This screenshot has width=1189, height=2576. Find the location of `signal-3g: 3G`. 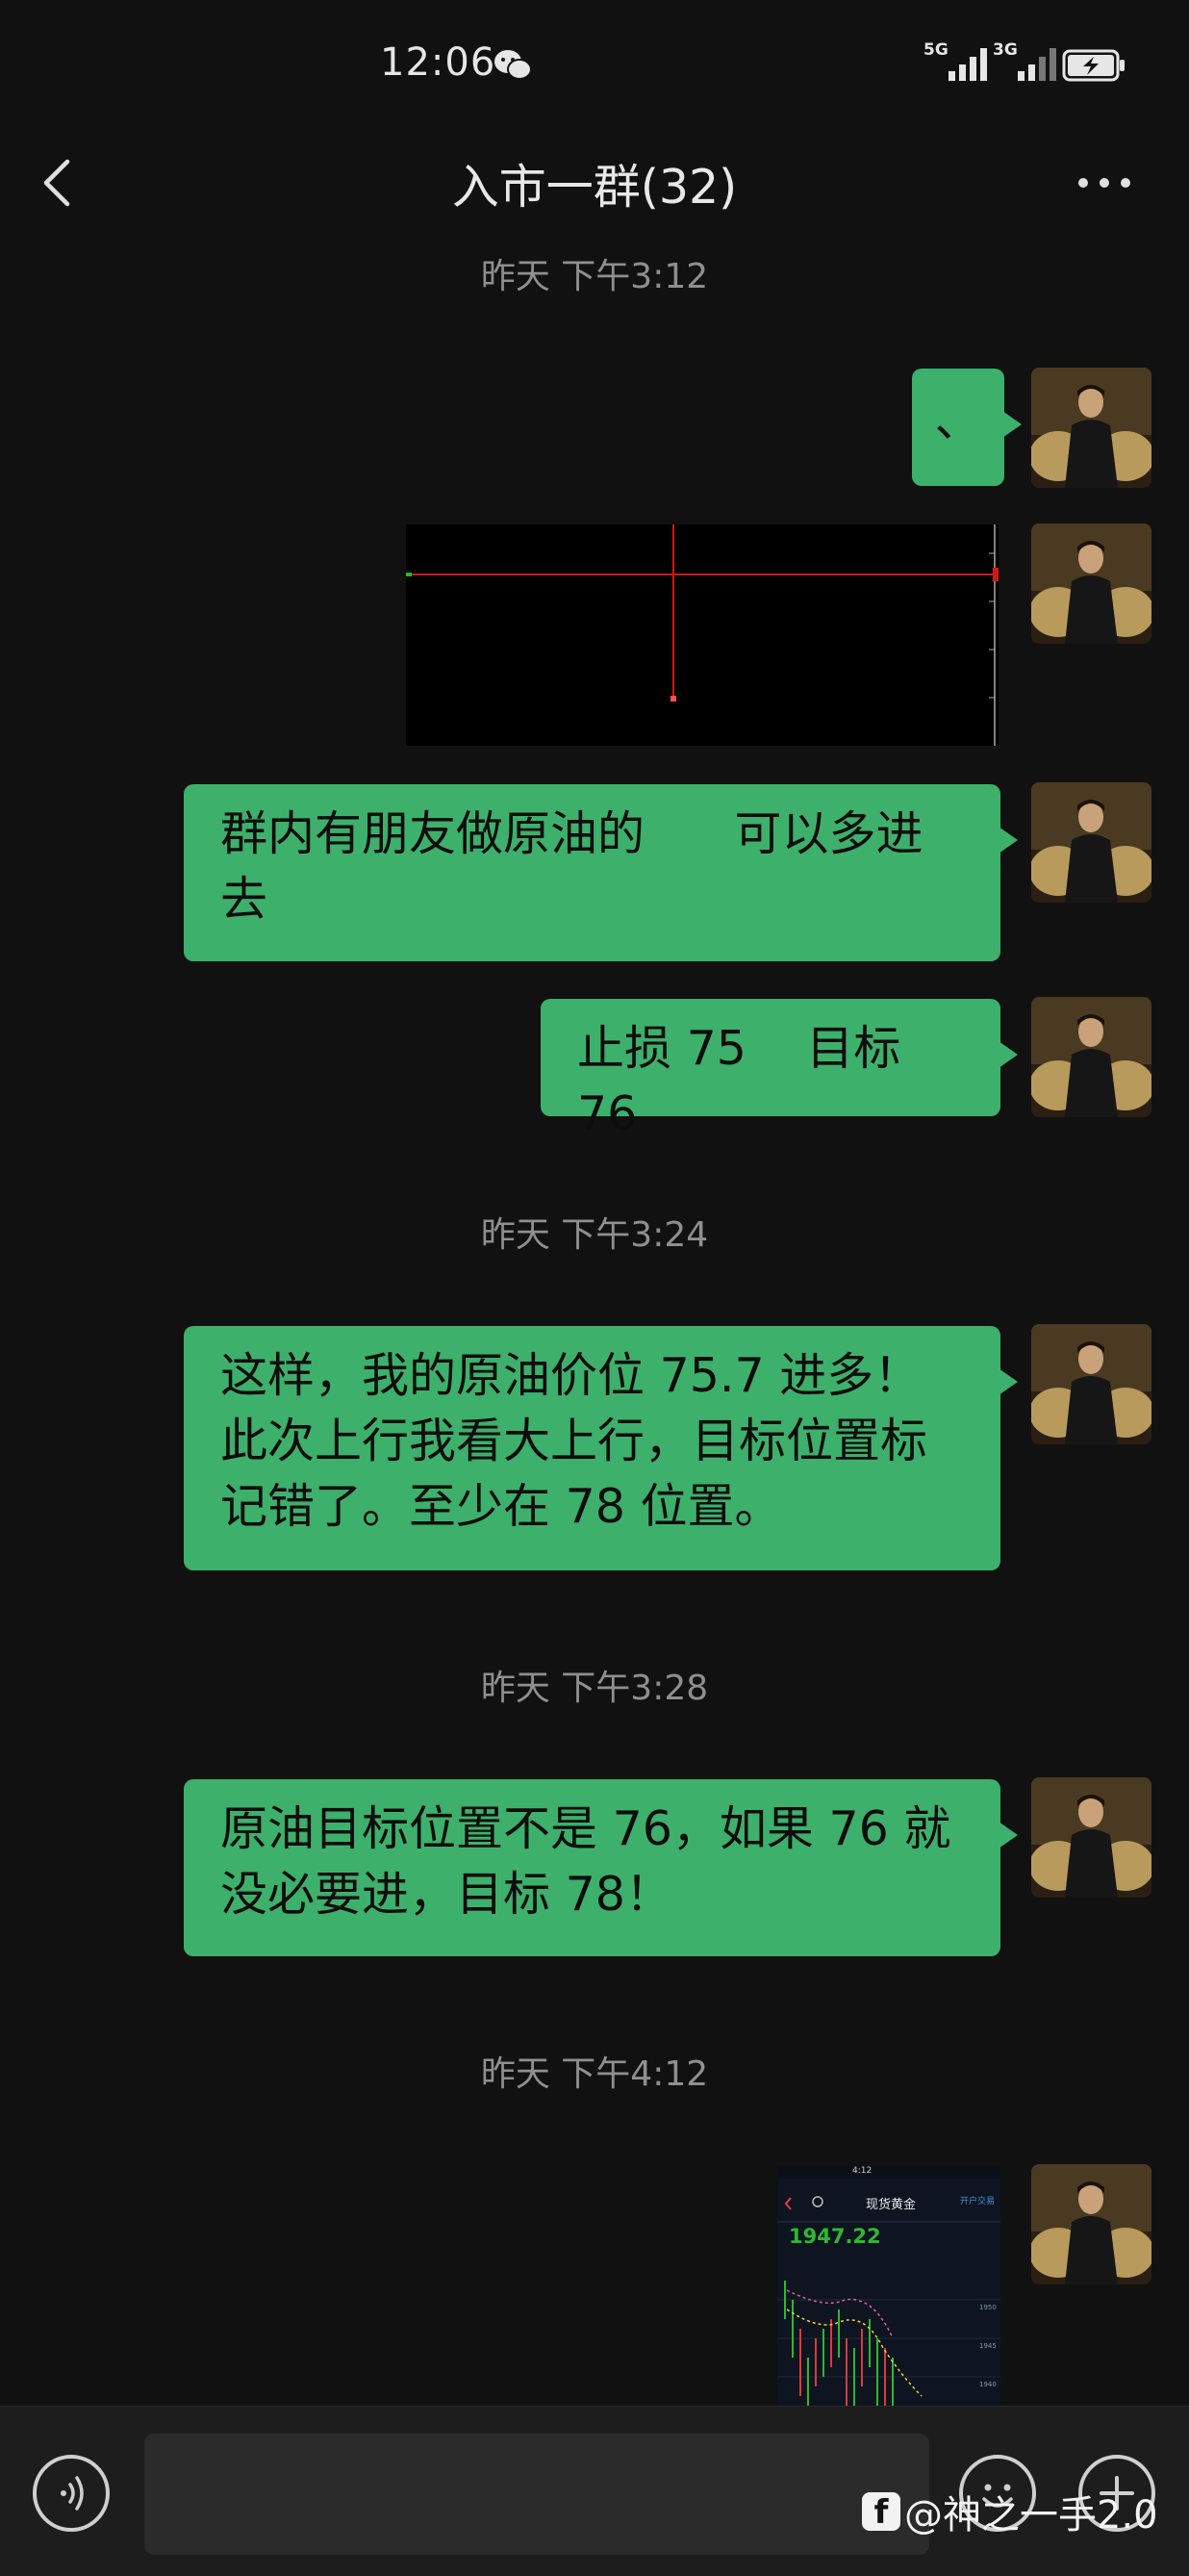

signal-3g: 3G is located at coordinates (1032, 61).